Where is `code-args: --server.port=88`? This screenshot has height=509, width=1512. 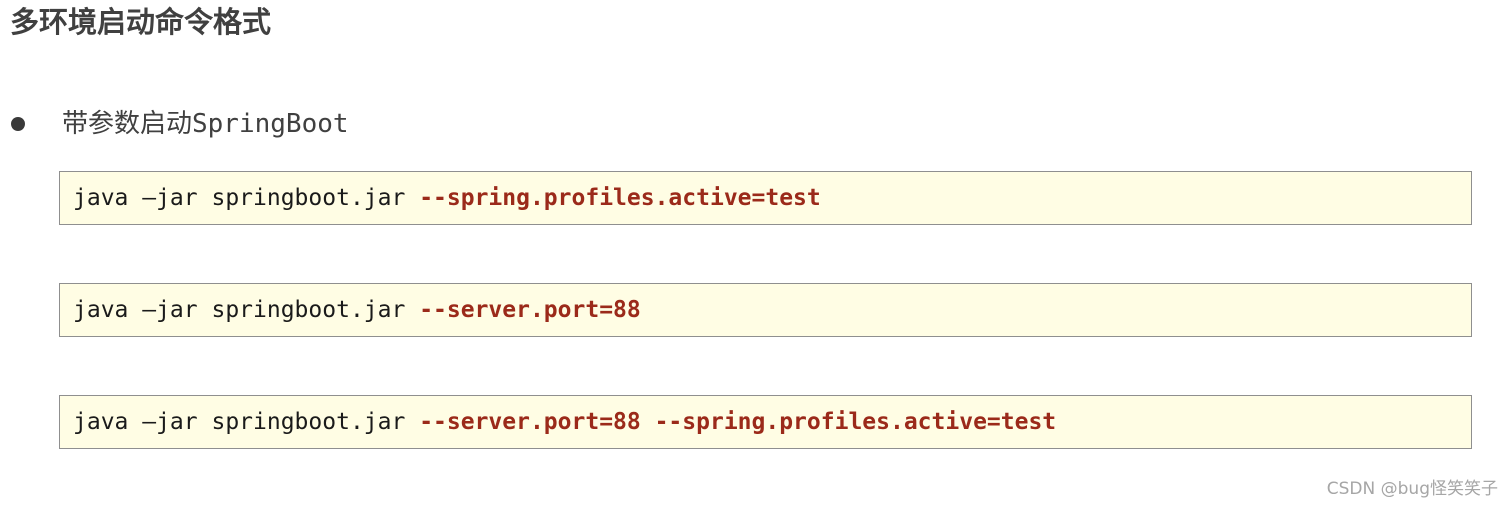 code-args: --server.port=88 is located at coordinates (530, 310).